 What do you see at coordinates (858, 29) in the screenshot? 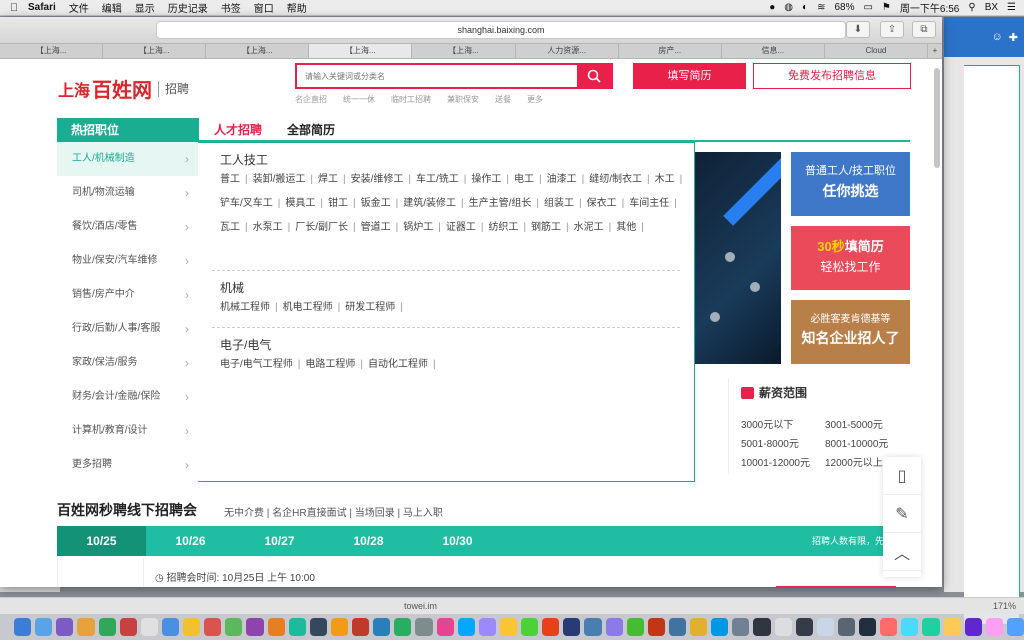
I see `downloads-button: ⬇` at bounding box center [858, 29].